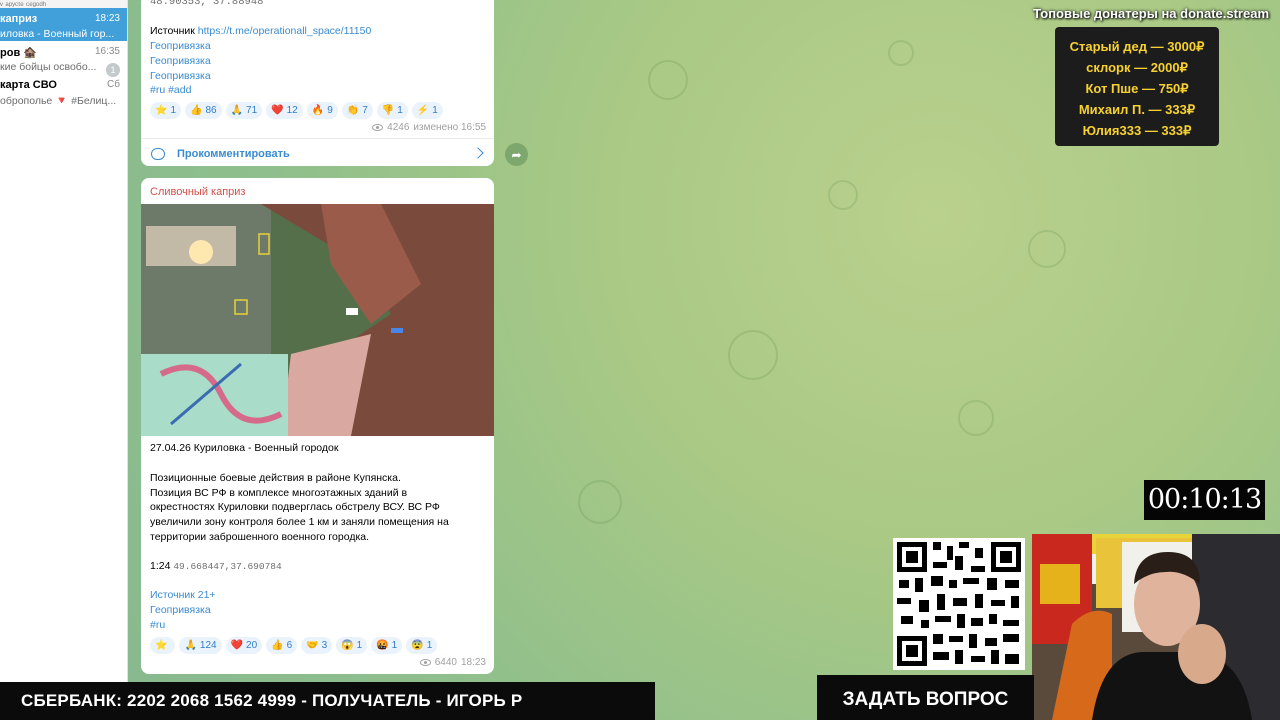 The image size is (1280, 720). I want to click on reaction-chip: ❤️ 12, so click(284, 110).